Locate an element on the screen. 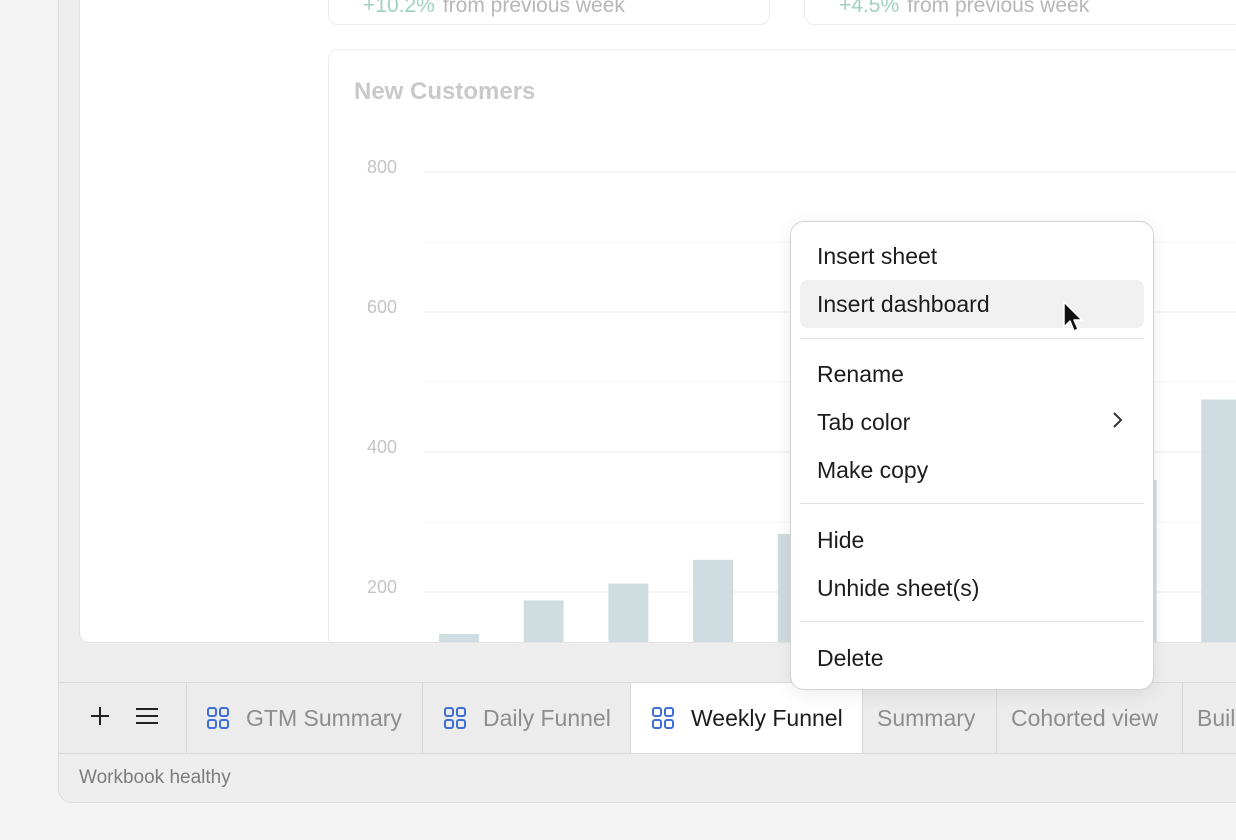 This screenshot has height=840, width=1236. mouse-pointer-icon is located at coordinates (1073, 316).